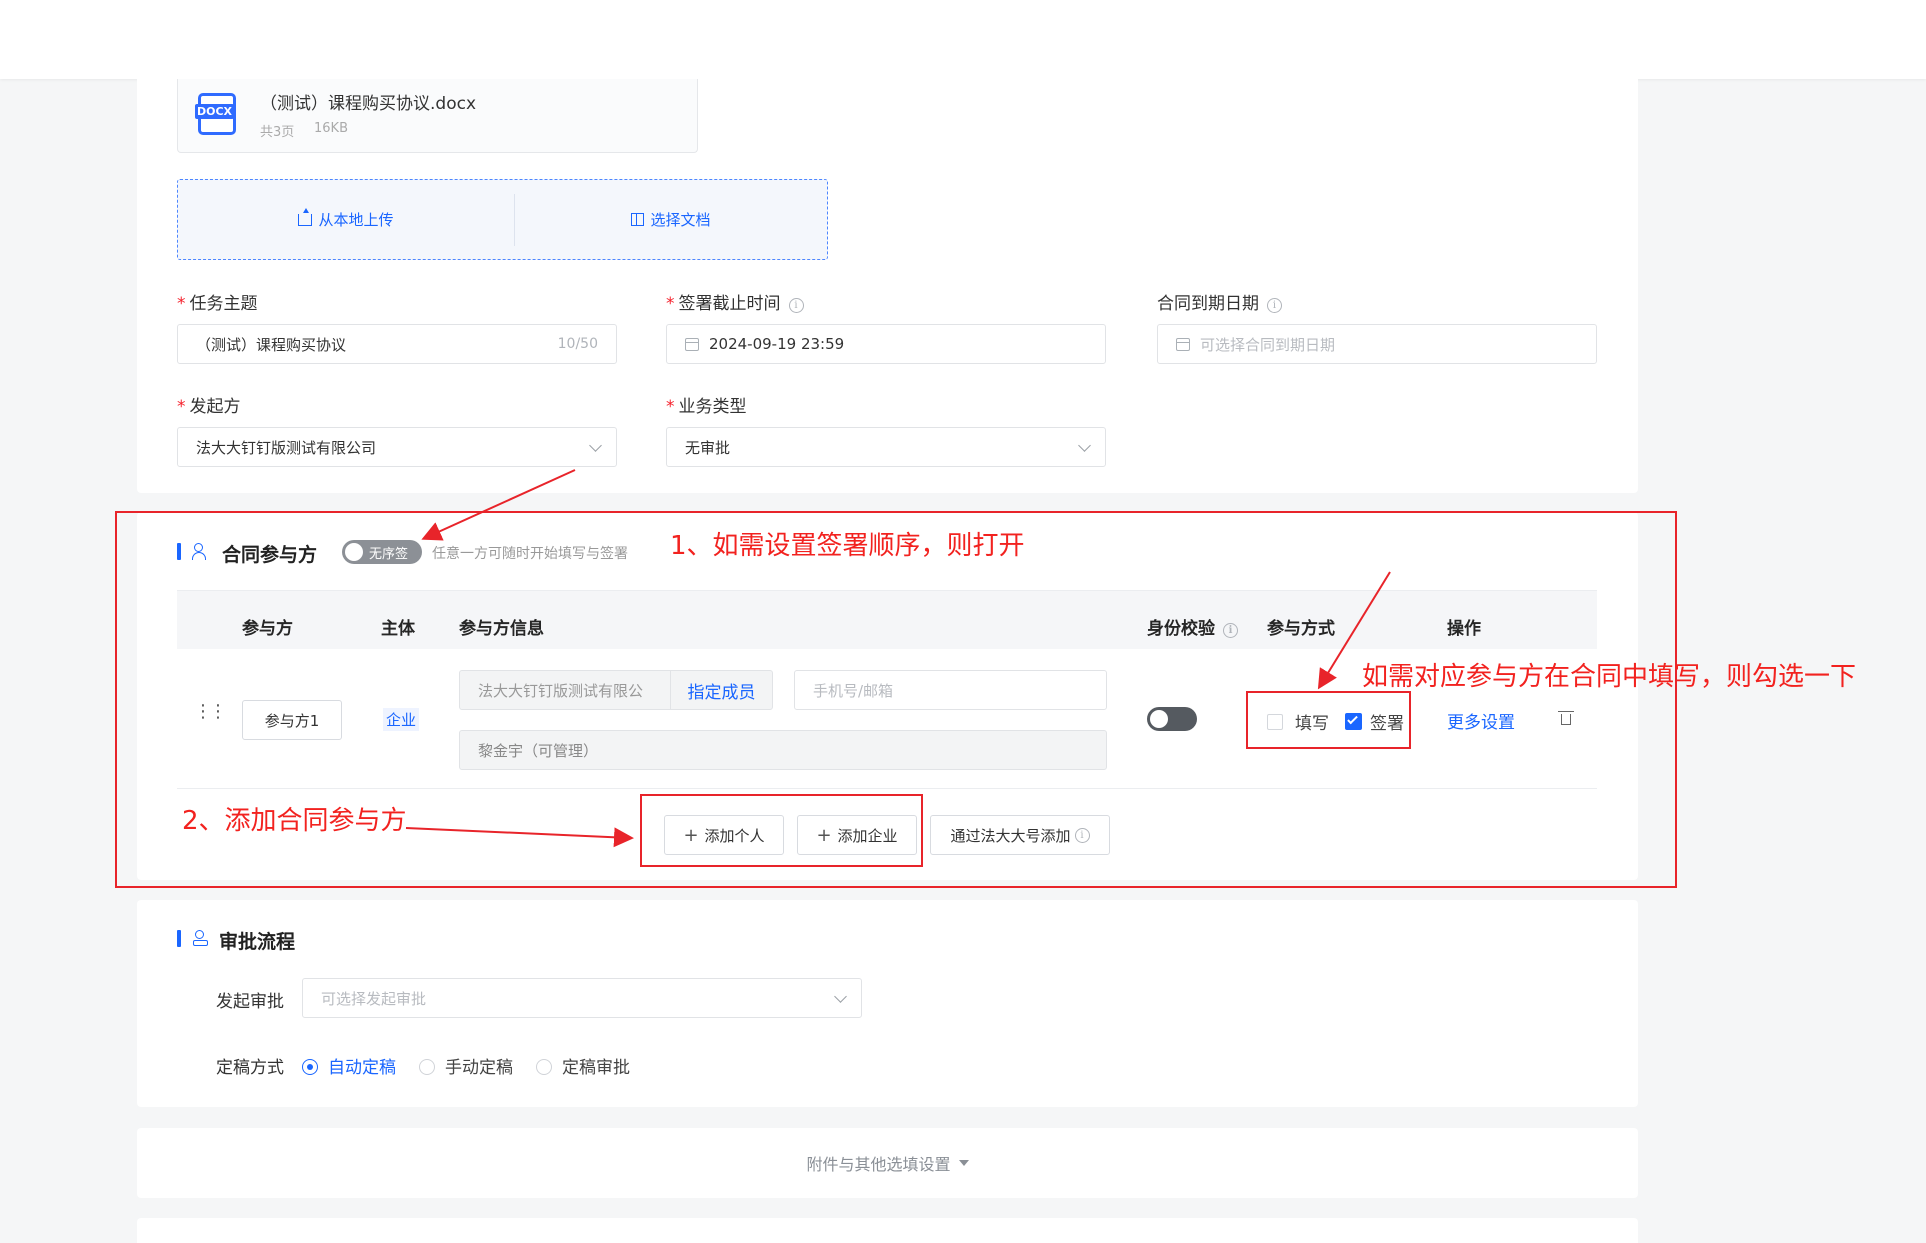 The height and width of the screenshot is (1243, 1926). I want to click on initiate-approval-label: 发起审批, so click(250, 1002).